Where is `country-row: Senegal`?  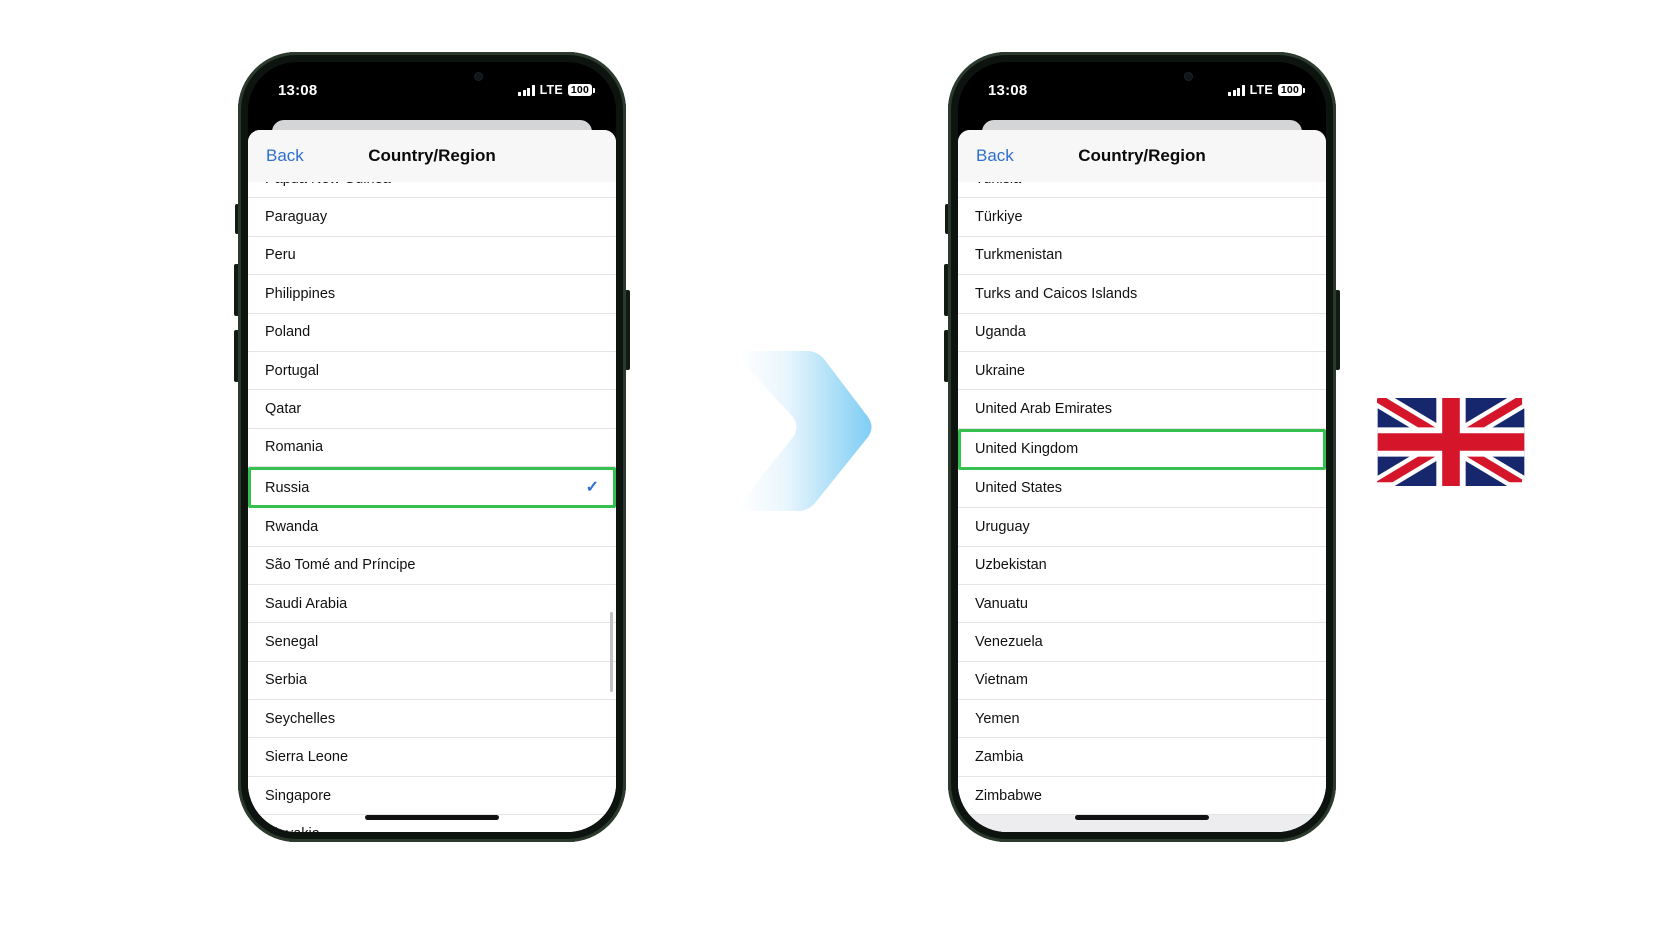 country-row: Senegal is located at coordinates (432, 642).